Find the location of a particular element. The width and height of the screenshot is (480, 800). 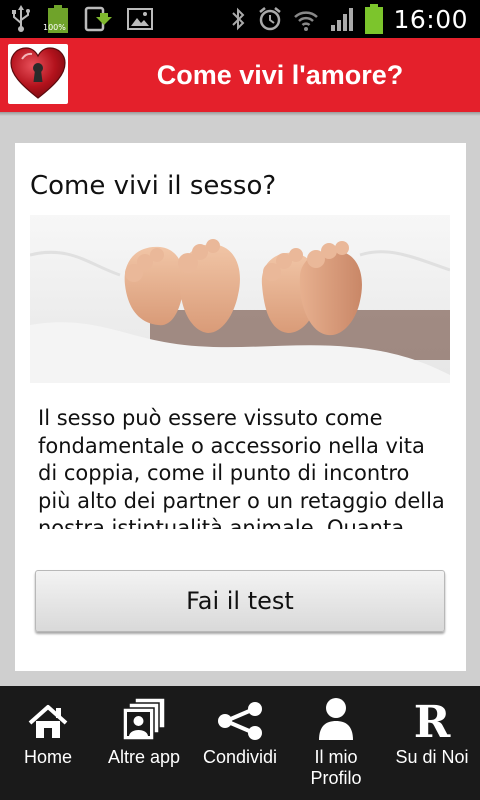

status-bar: 100% 16:00 is located at coordinates (240, 19).